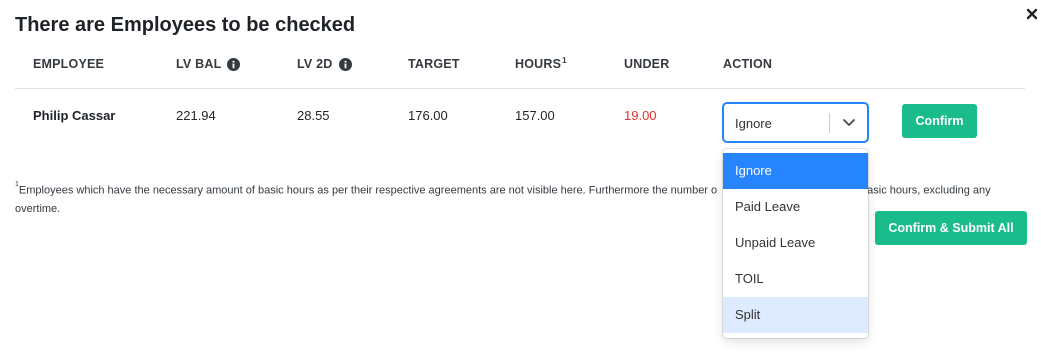 The image size is (1041, 356). I want to click on action-select-value: Ignore, so click(753, 123).